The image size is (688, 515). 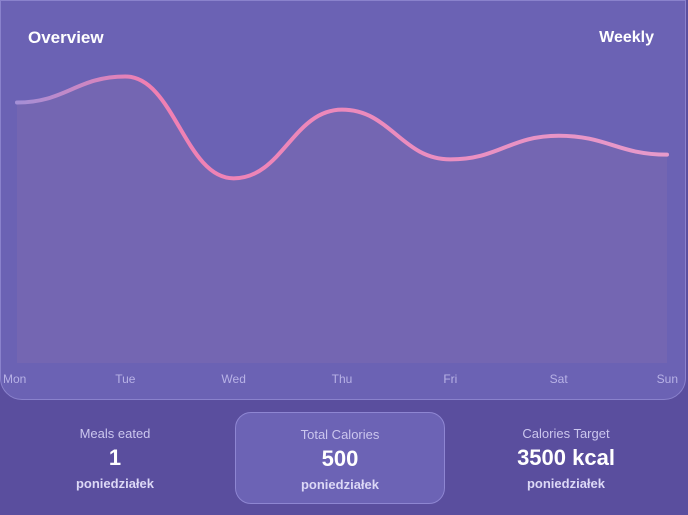 I want to click on stat-meals-eated: Meals eated 1 poniedziałek, so click(x=115, y=458).